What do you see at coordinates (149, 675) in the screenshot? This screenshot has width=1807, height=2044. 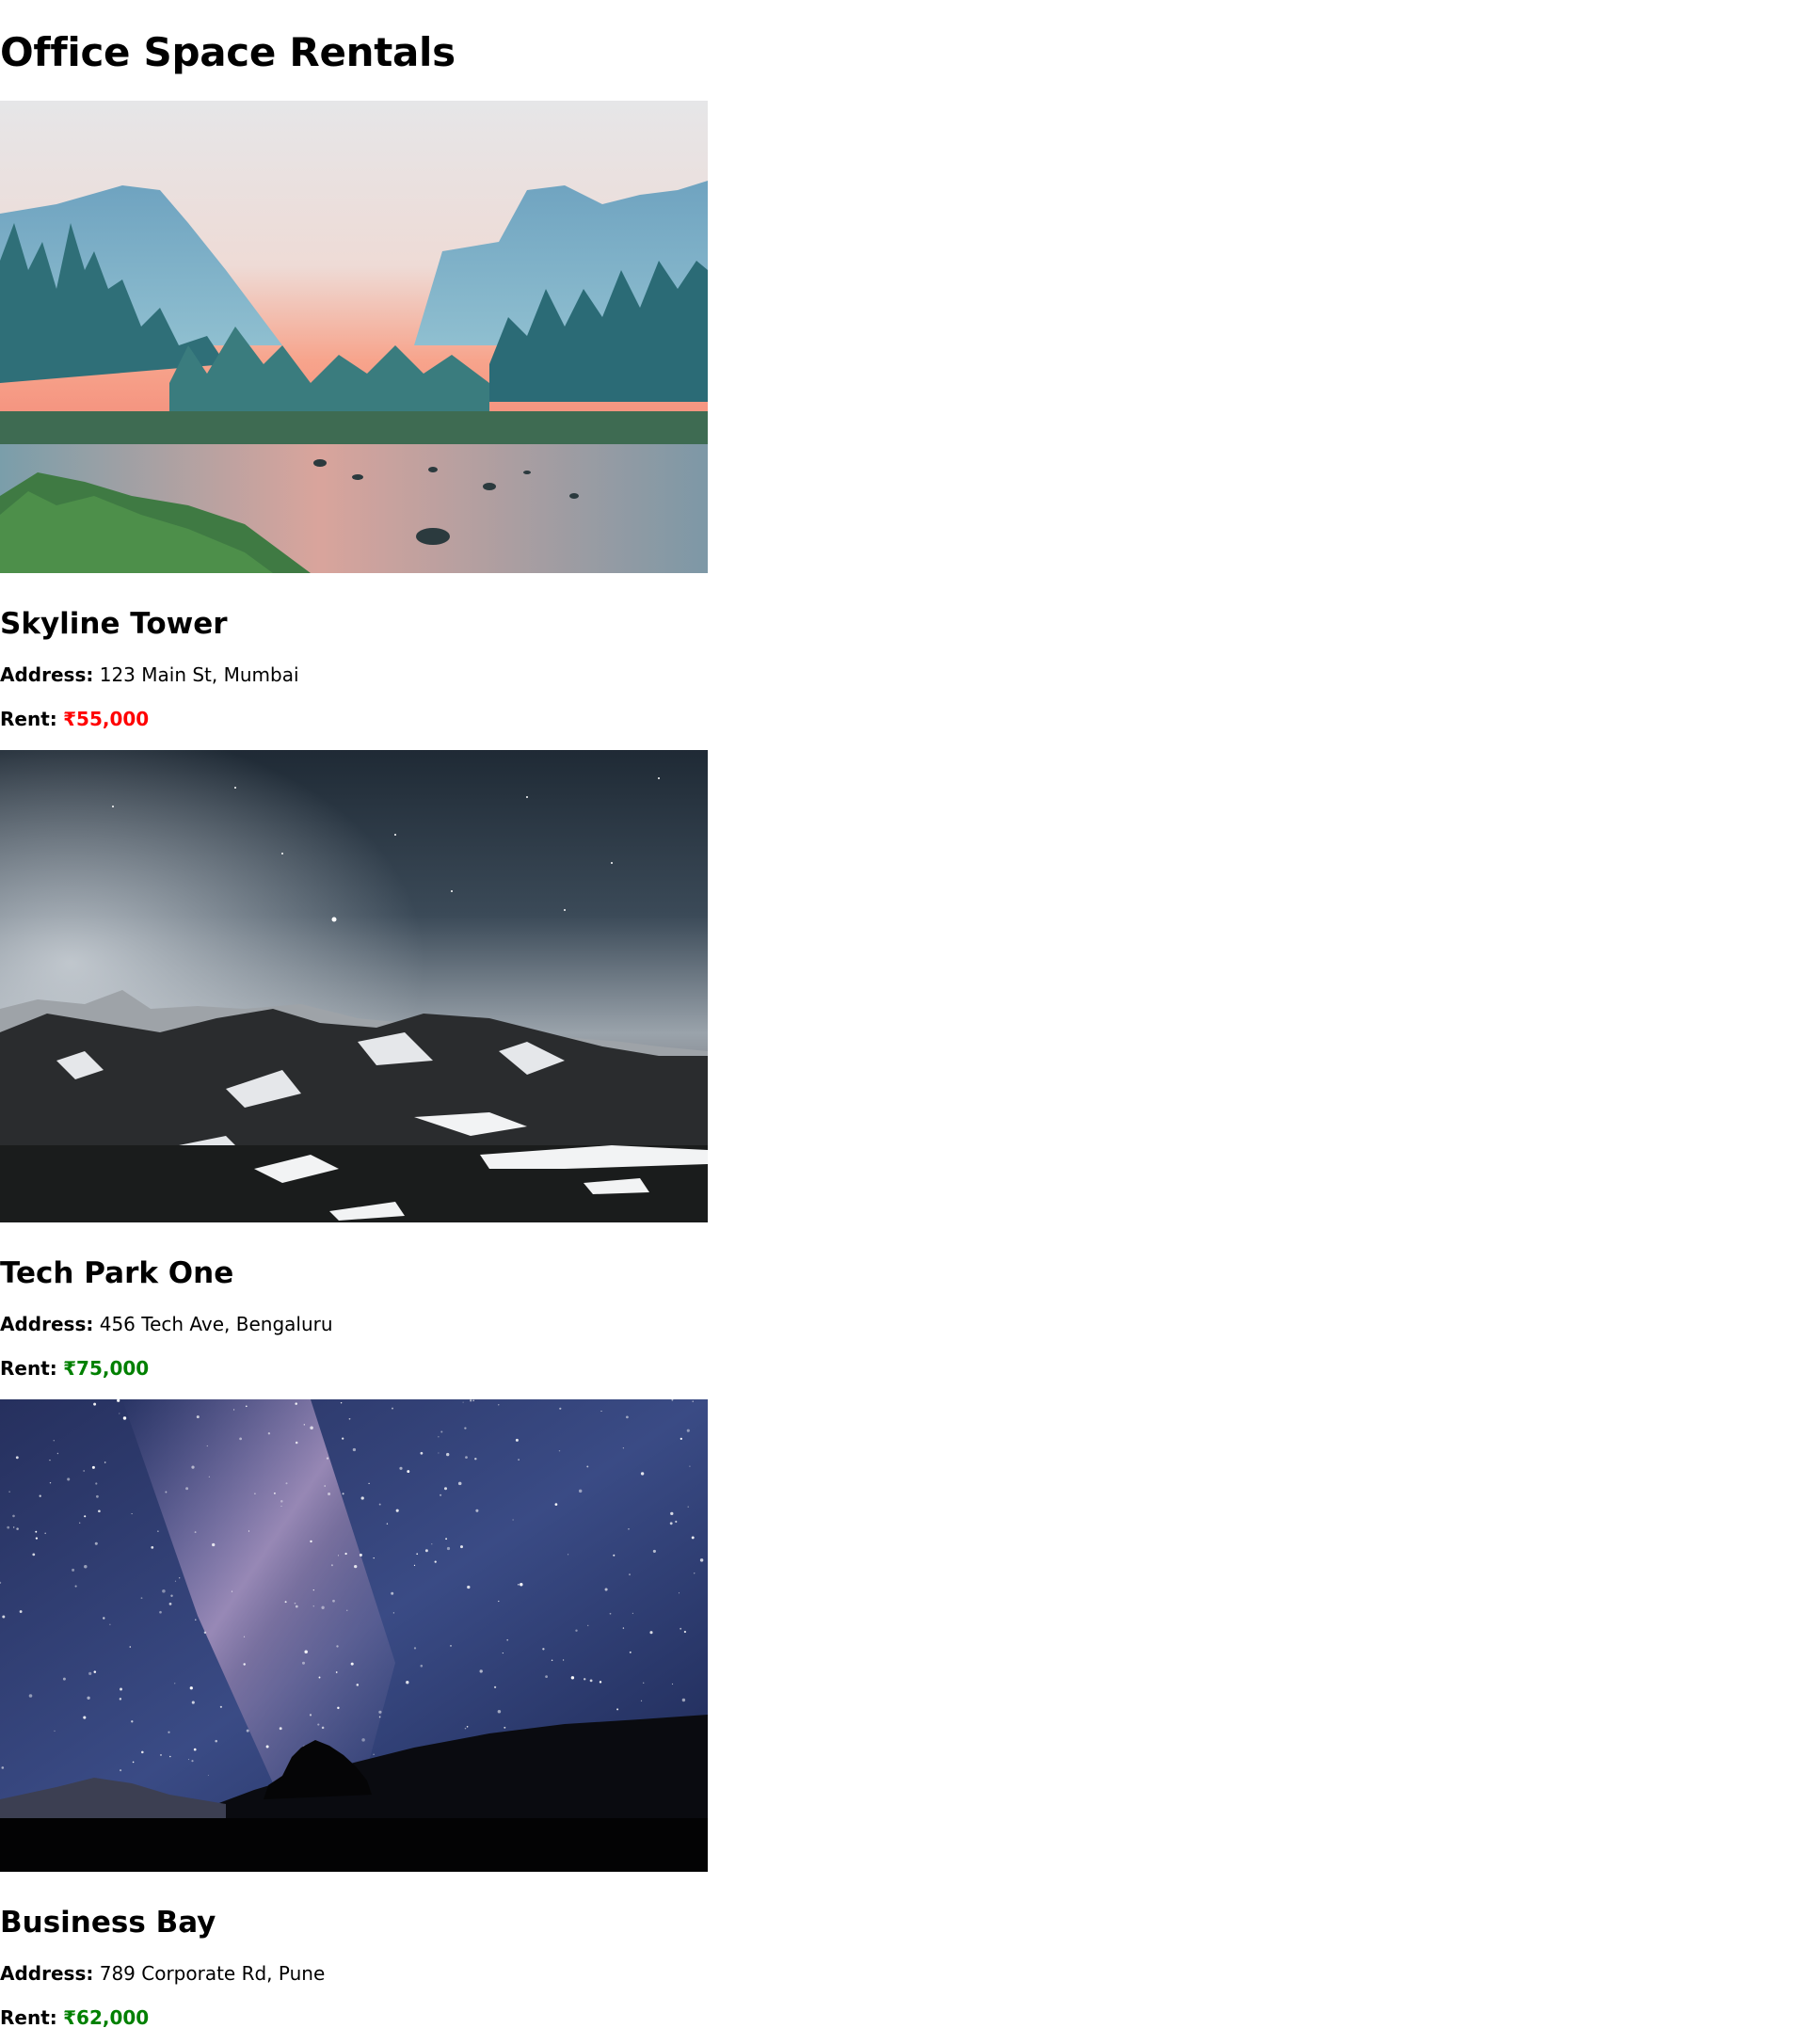 I see `listing-address: Address: 123 Main St, Mumbai` at bounding box center [149, 675].